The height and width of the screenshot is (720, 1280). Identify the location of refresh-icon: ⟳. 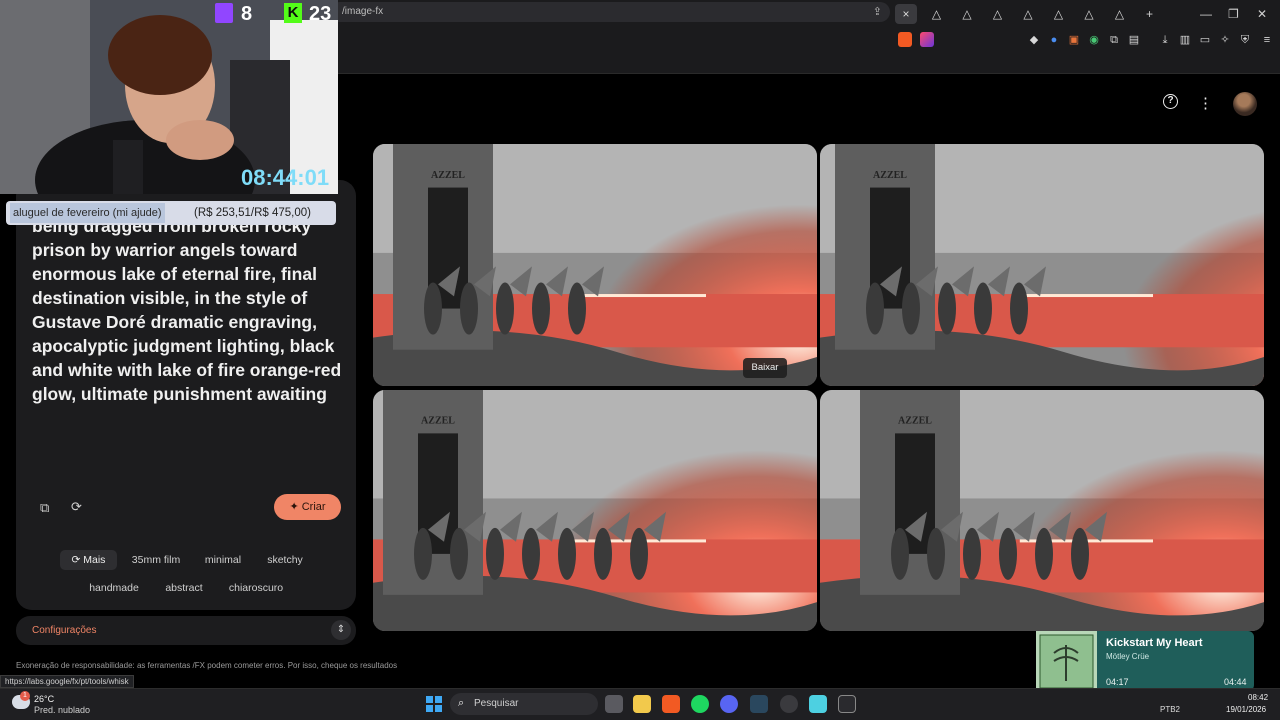
(77, 560).